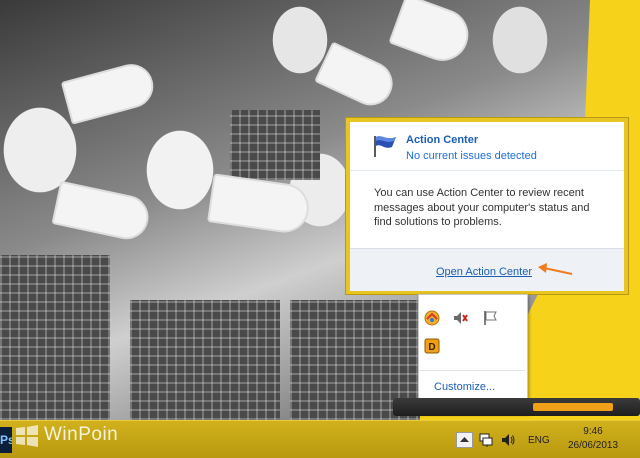 Image resolution: width=640 pixels, height=458 pixels. What do you see at coordinates (486, 440) in the screenshot?
I see `network-icon` at bounding box center [486, 440].